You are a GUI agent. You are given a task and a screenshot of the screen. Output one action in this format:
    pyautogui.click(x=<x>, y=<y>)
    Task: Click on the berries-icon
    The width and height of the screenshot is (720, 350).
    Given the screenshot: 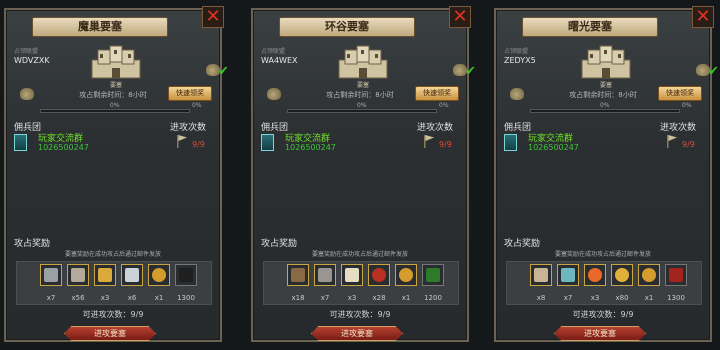 What is the action you would take?
    pyautogui.click(x=379, y=275)
    